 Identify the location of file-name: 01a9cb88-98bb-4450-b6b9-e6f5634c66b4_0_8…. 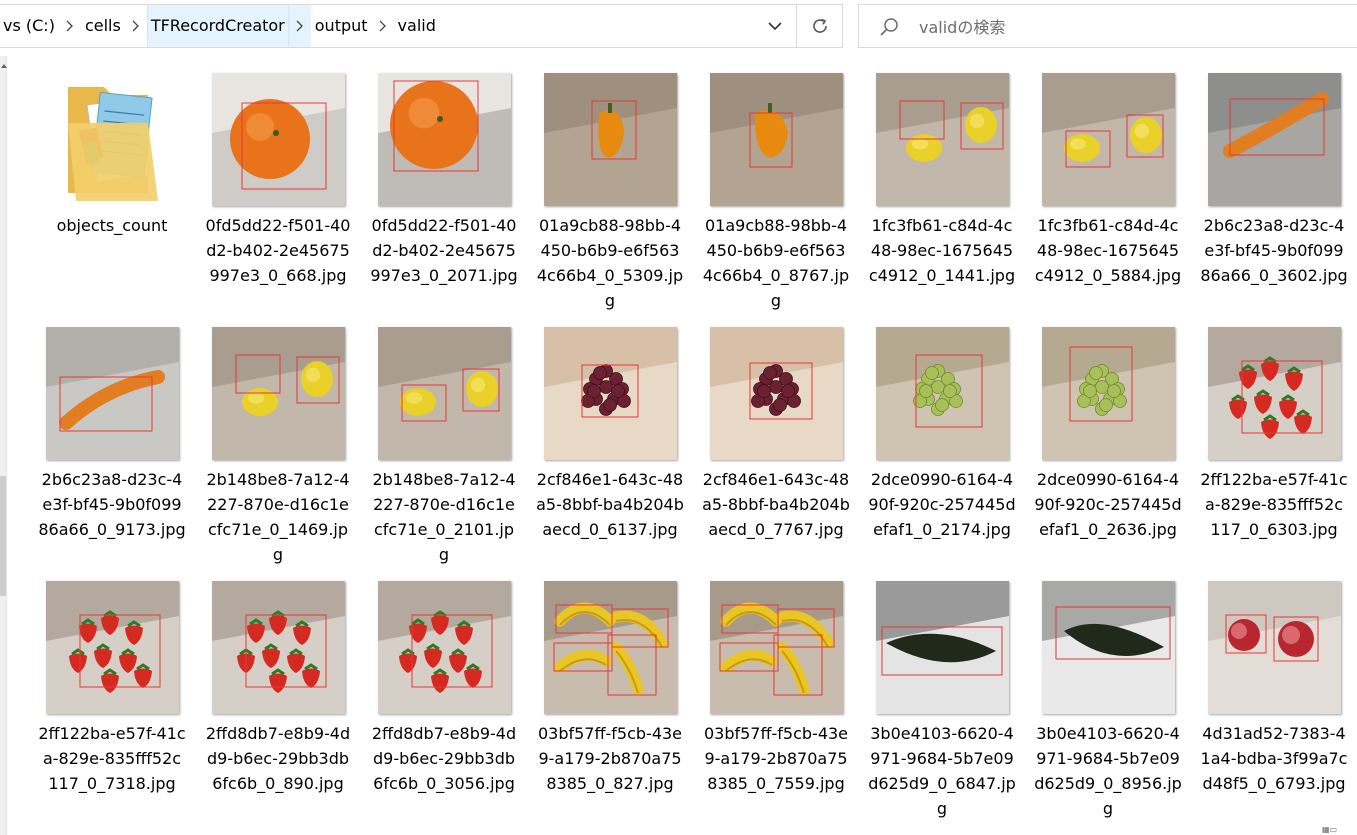
(776, 263).